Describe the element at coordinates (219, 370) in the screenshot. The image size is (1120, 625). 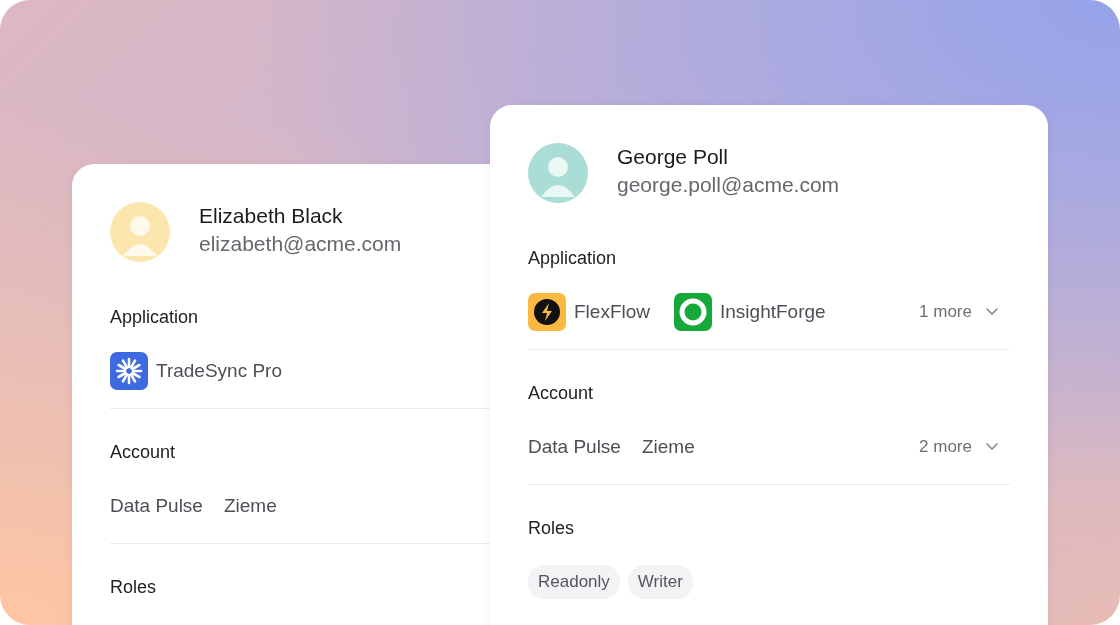
I see `app-name: TradeSync Pro` at that location.